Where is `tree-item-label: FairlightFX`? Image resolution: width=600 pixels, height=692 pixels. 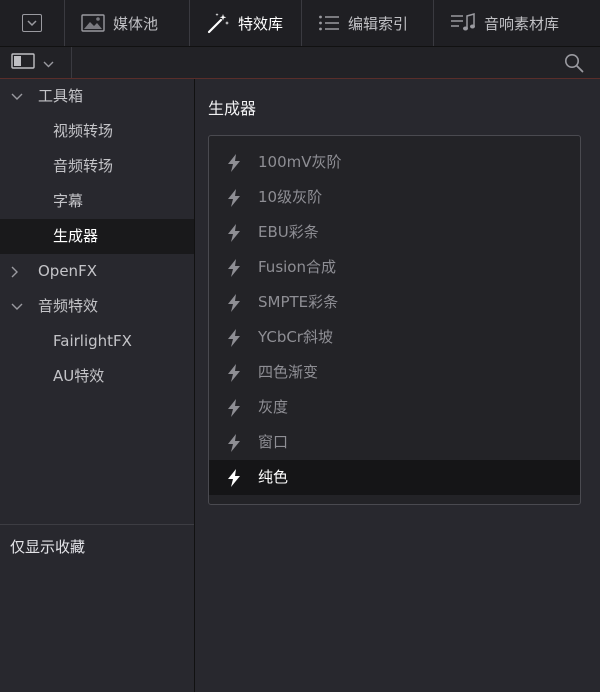
tree-item-label: FairlightFX is located at coordinates (92, 341).